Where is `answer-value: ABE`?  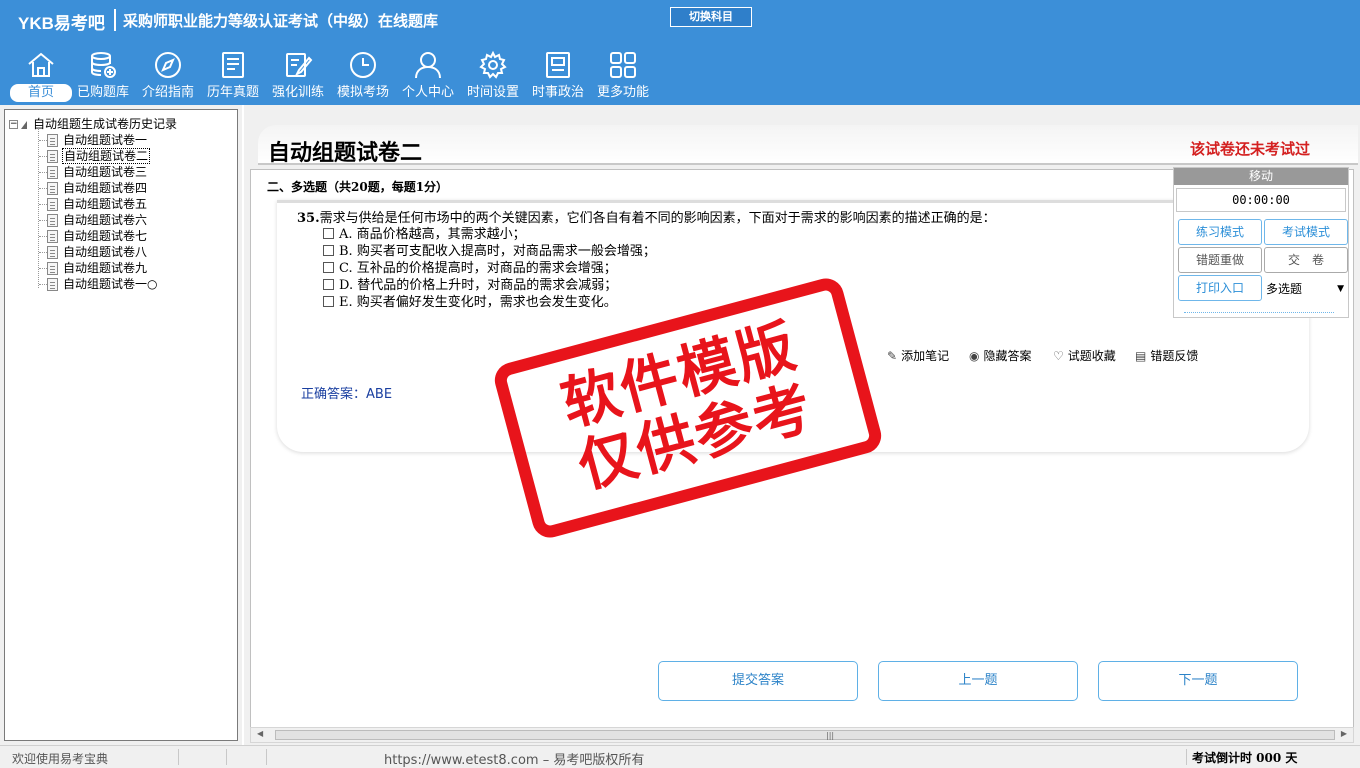 answer-value: ABE is located at coordinates (379, 394).